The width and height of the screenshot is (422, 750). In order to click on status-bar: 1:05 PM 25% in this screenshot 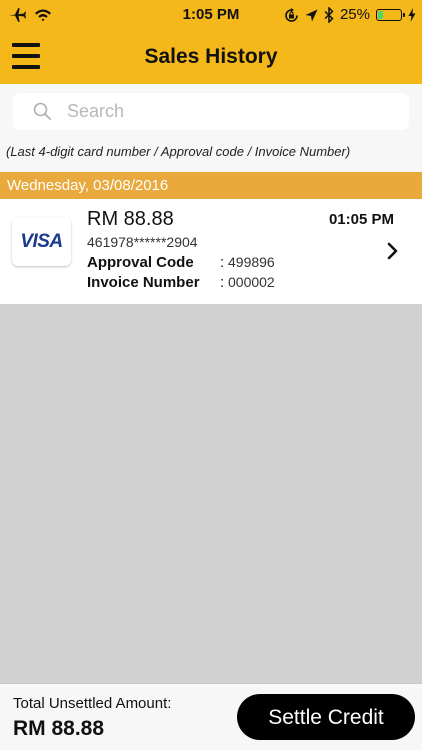, I will do `click(211, 15)`.